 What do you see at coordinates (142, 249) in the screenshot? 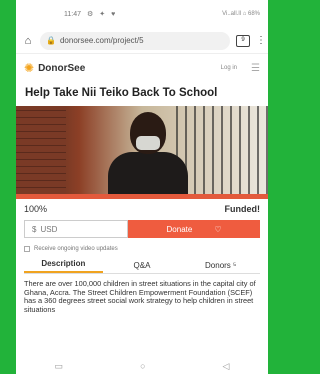
I see `video-updates-option: Receive ongoing video updates` at bounding box center [142, 249].